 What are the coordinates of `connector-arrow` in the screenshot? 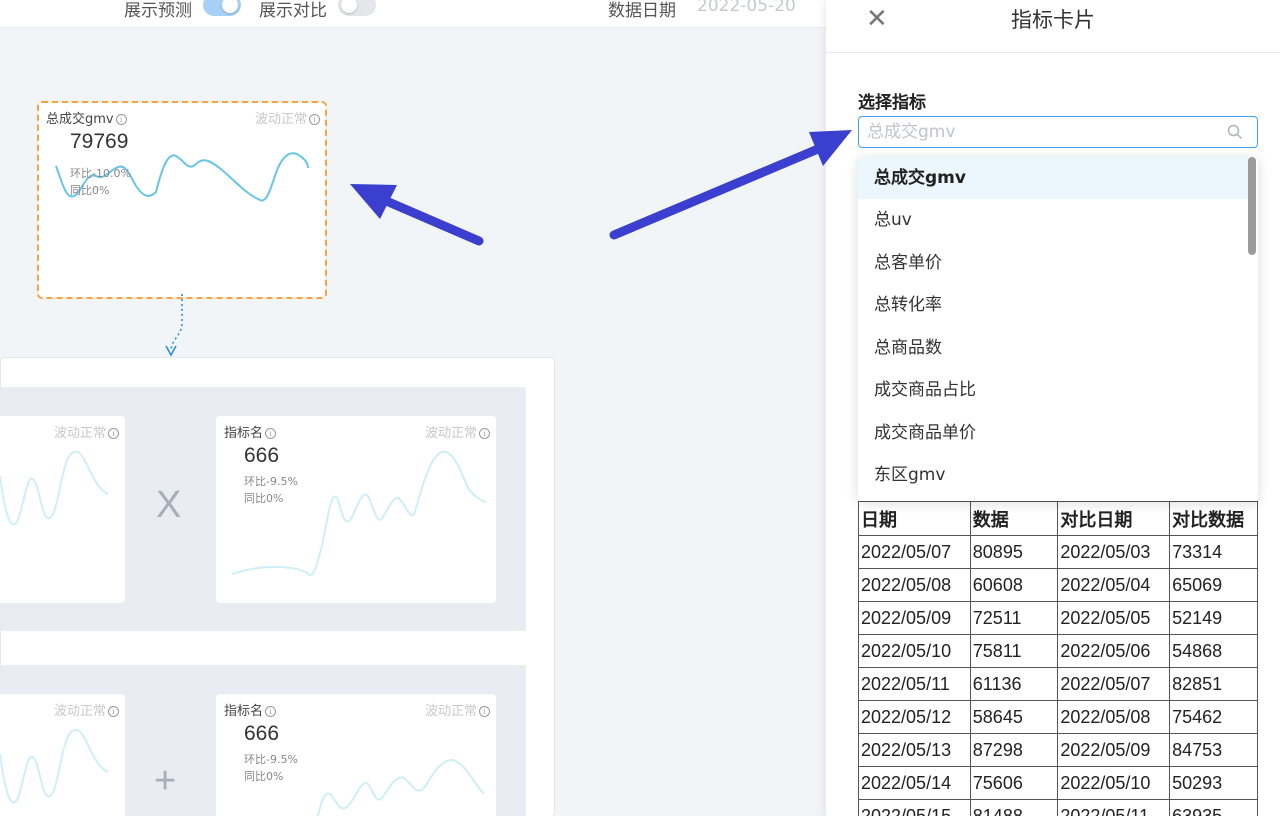 It's located at (174, 325).